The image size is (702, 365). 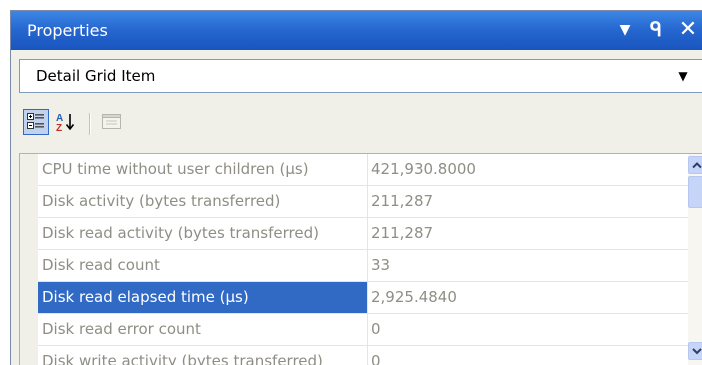 I want to click on scroll-down-button, so click(x=695, y=351).